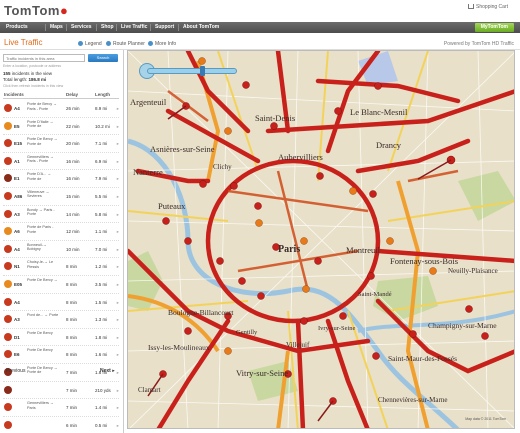  Describe the element at coordinates (485, 419) in the screenshot. I see `map-copyright: Map data © 2011 TomTom` at that location.